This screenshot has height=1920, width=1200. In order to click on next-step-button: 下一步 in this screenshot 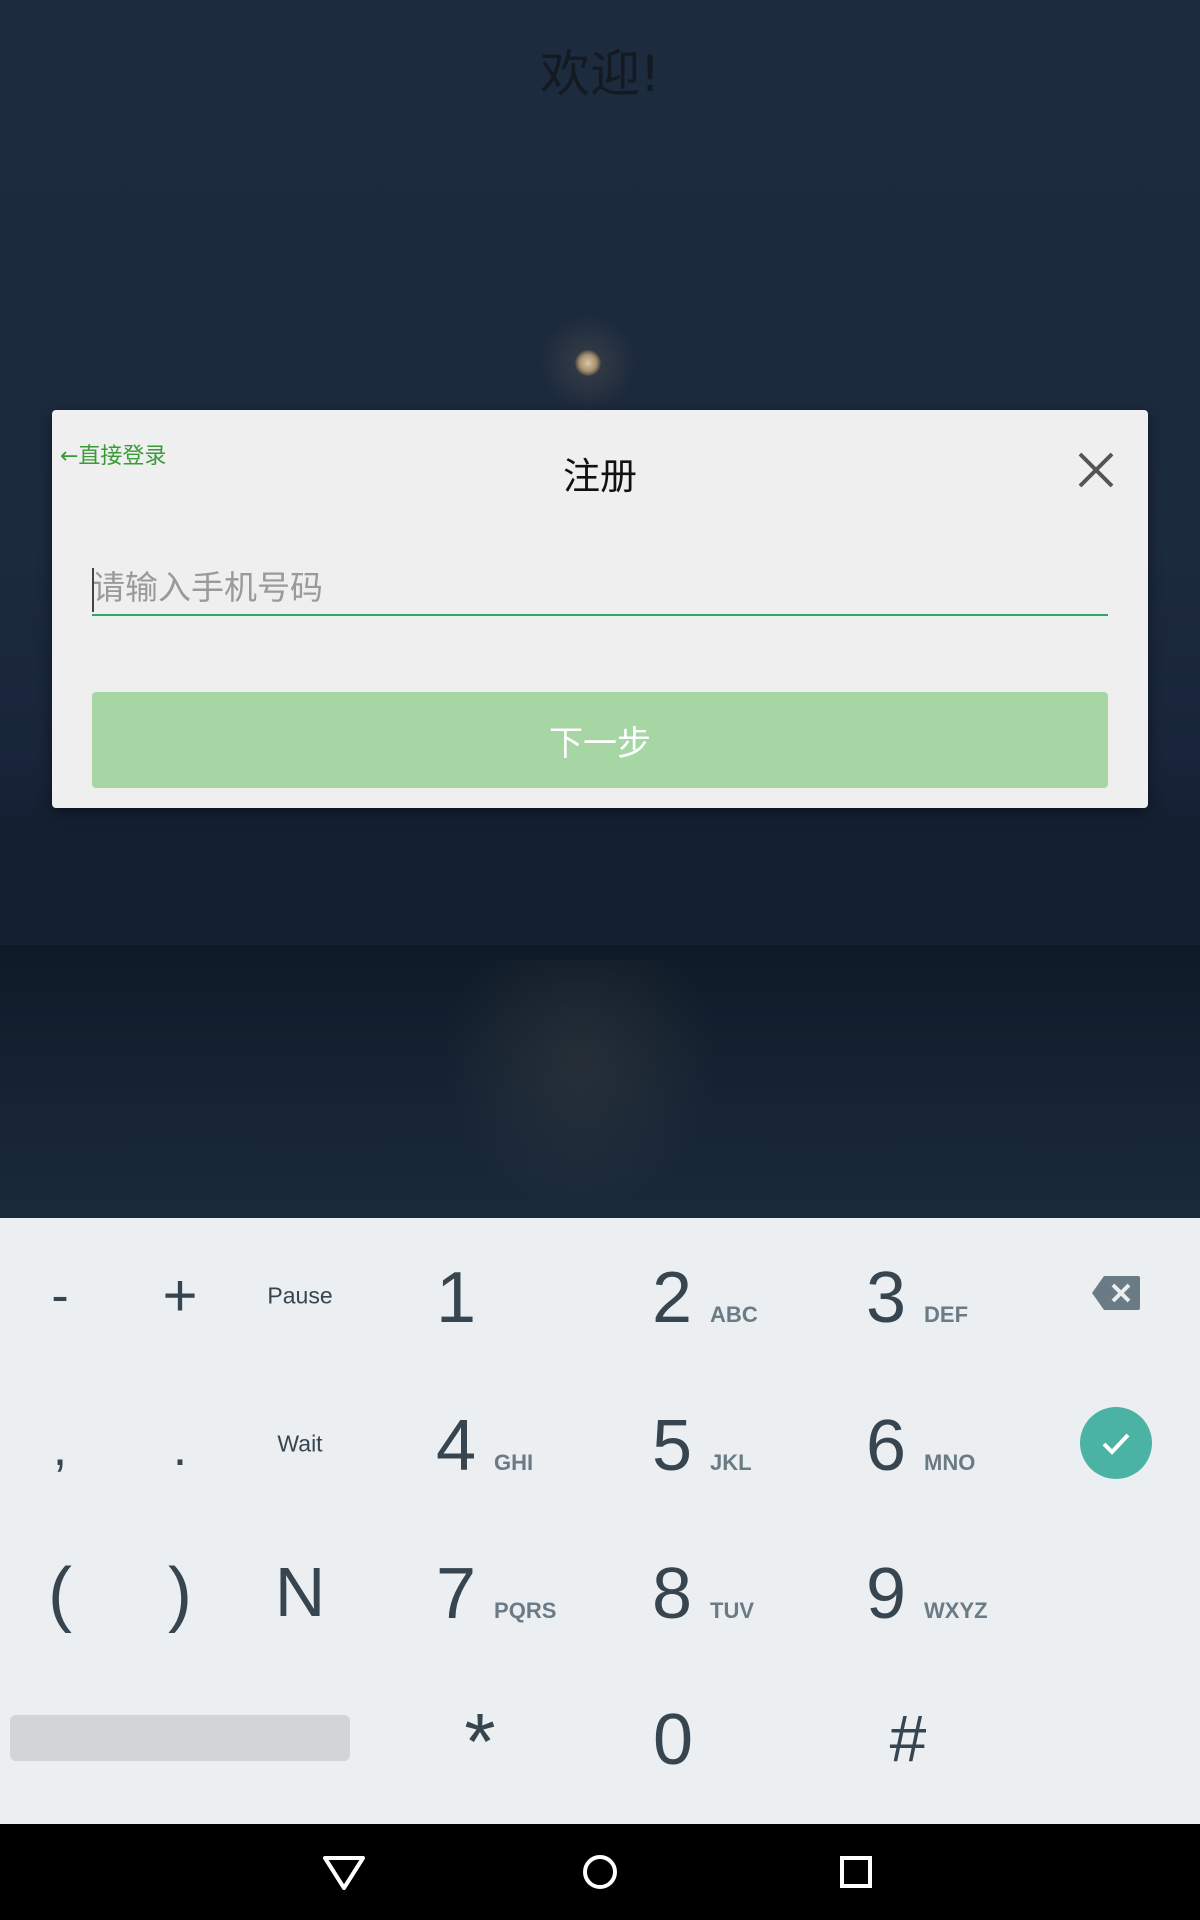, I will do `click(600, 740)`.